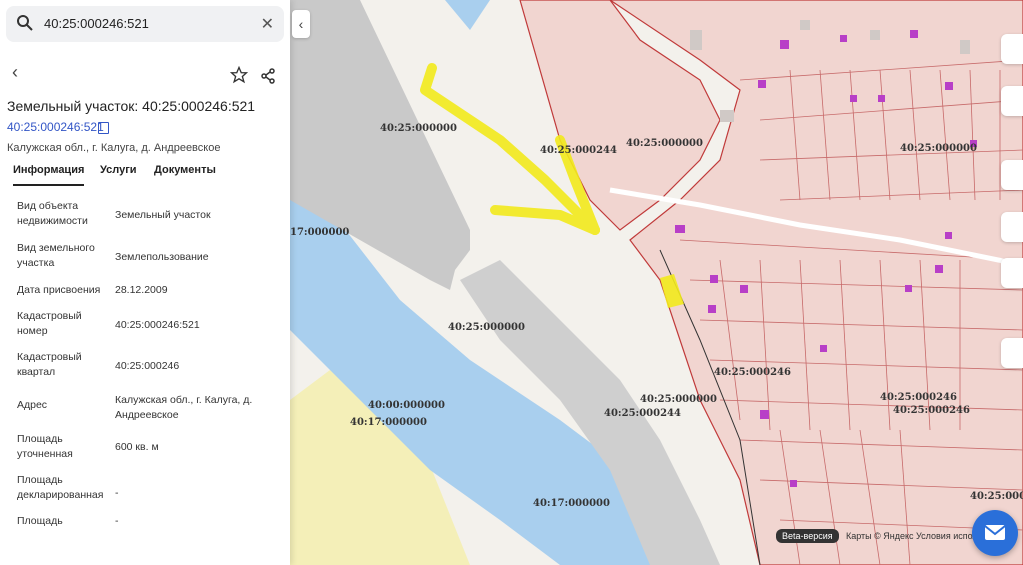  I want to click on row-label: Вид объекта недвижимости, so click(52, 213).